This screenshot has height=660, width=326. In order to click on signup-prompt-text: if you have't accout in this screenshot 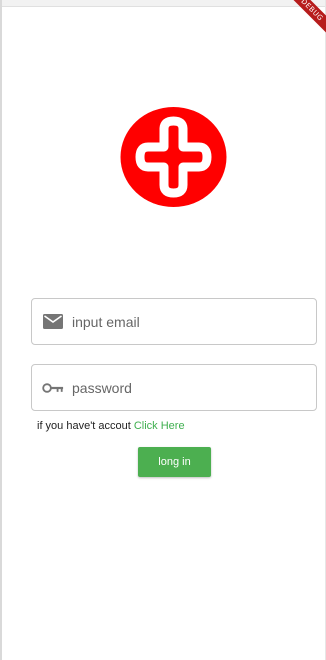, I will do `click(84, 426)`.